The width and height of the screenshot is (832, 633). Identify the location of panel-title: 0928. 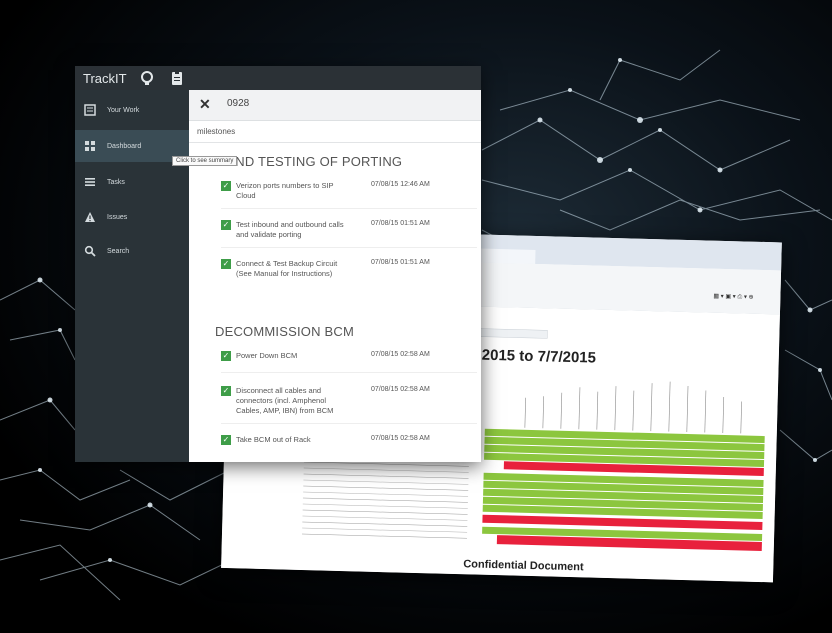
(238, 103).